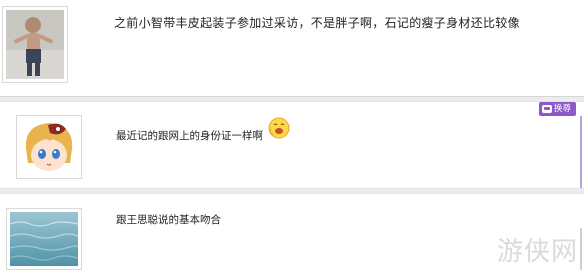  I want to click on badge-label: 换尊, so click(562, 109).